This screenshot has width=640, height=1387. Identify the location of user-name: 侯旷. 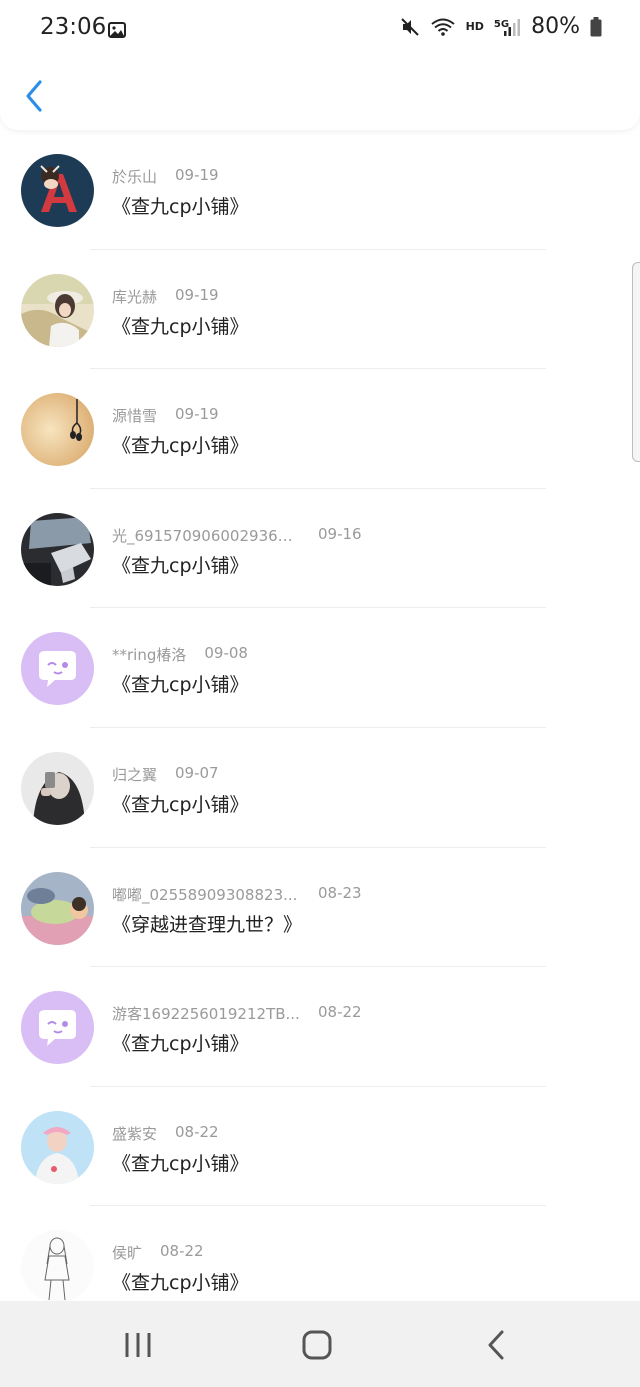
(127, 1252).